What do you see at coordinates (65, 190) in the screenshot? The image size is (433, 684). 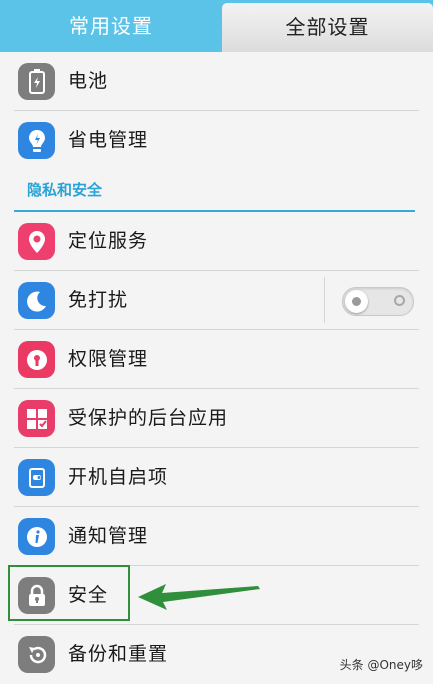 I see `section-title: 隐私和安全` at bounding box center [65, 190].